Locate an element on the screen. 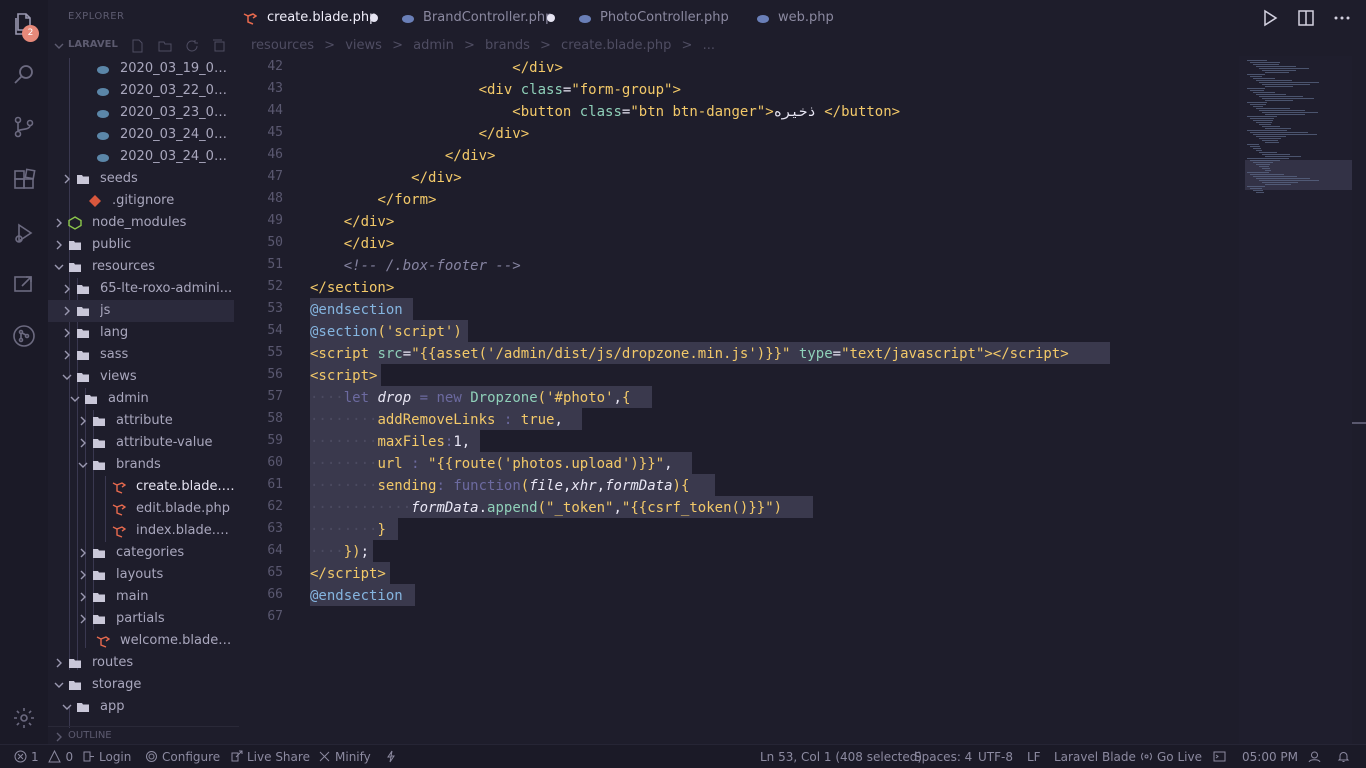  go-live-button: Go Live is located at coordinates (1171, 757).